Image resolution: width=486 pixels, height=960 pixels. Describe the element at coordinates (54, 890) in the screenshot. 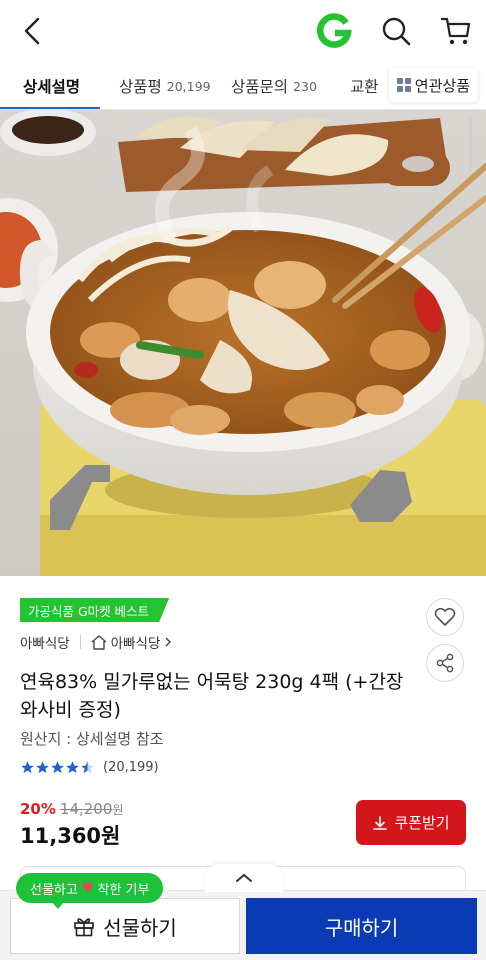

I see `gift-bubble-text: 선물하고` at that location.